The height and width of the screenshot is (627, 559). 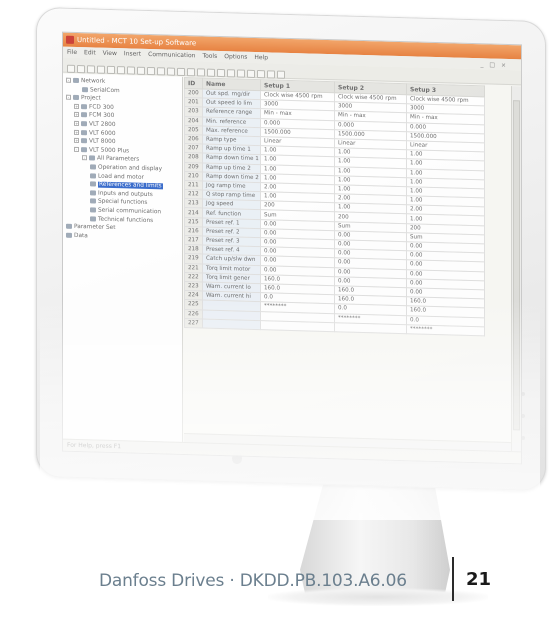 I want to click on tree-item-label: Special functions, so click(x=123, y=202).